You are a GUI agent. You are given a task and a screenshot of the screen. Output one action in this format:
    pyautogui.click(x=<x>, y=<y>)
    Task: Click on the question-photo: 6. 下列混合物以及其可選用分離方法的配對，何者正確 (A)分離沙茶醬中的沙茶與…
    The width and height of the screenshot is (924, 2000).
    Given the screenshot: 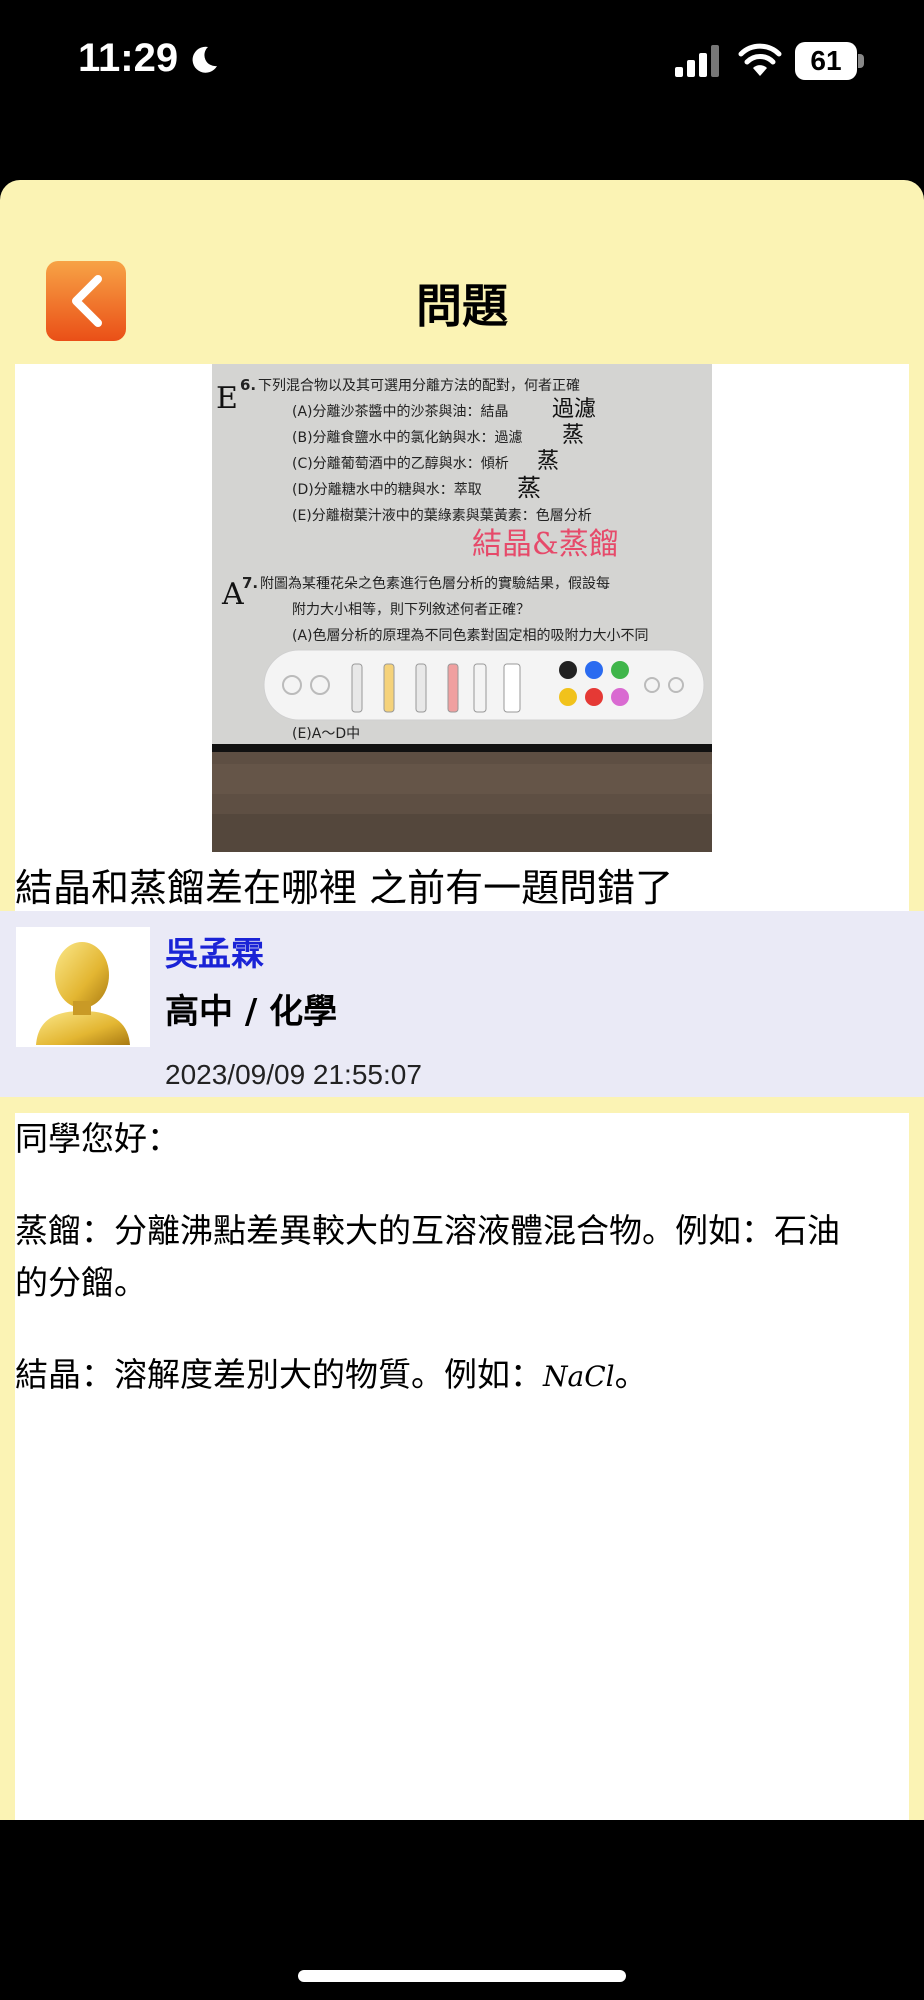 What is the action you would take?
    pyautogui.click(x=462, y=608)
    